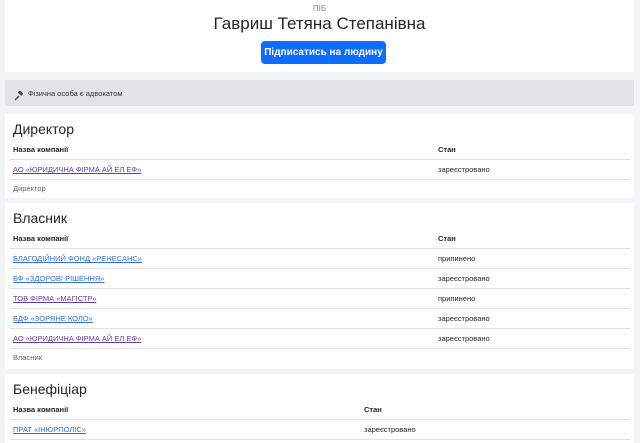 This screenshot has width=640, height=443. I want to click on table-row: БЛАГОДІЙНИЙ ФОНД «РЕНЕСАНС» припинено, so click(320, 258).